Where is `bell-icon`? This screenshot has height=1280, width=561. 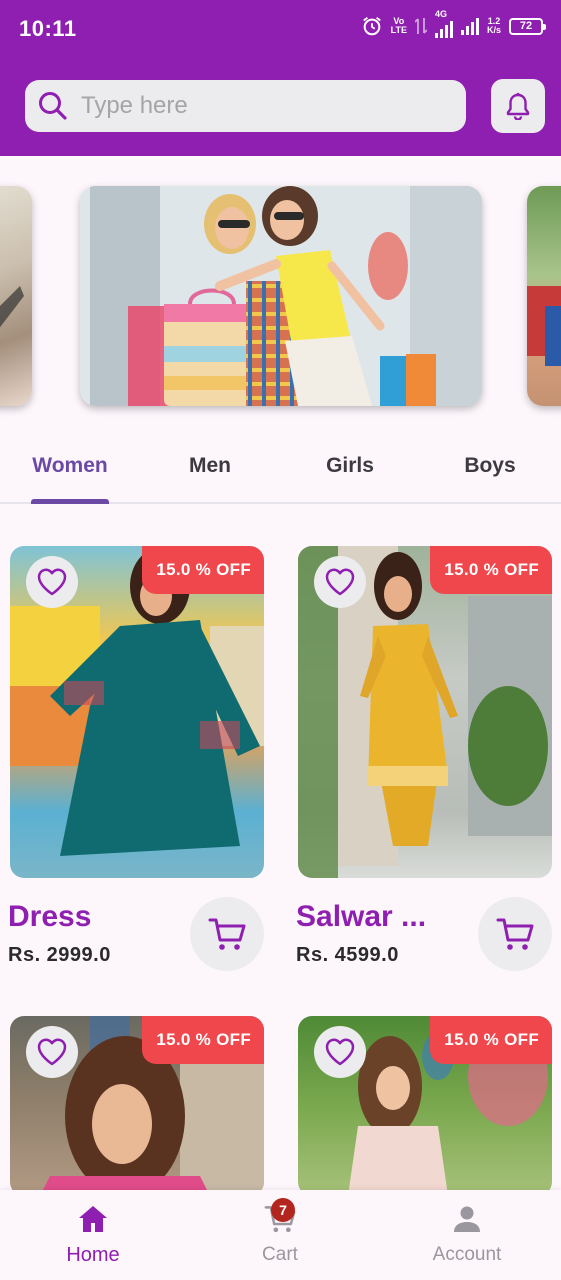
bell-icon is located at coordinates (518, 106).